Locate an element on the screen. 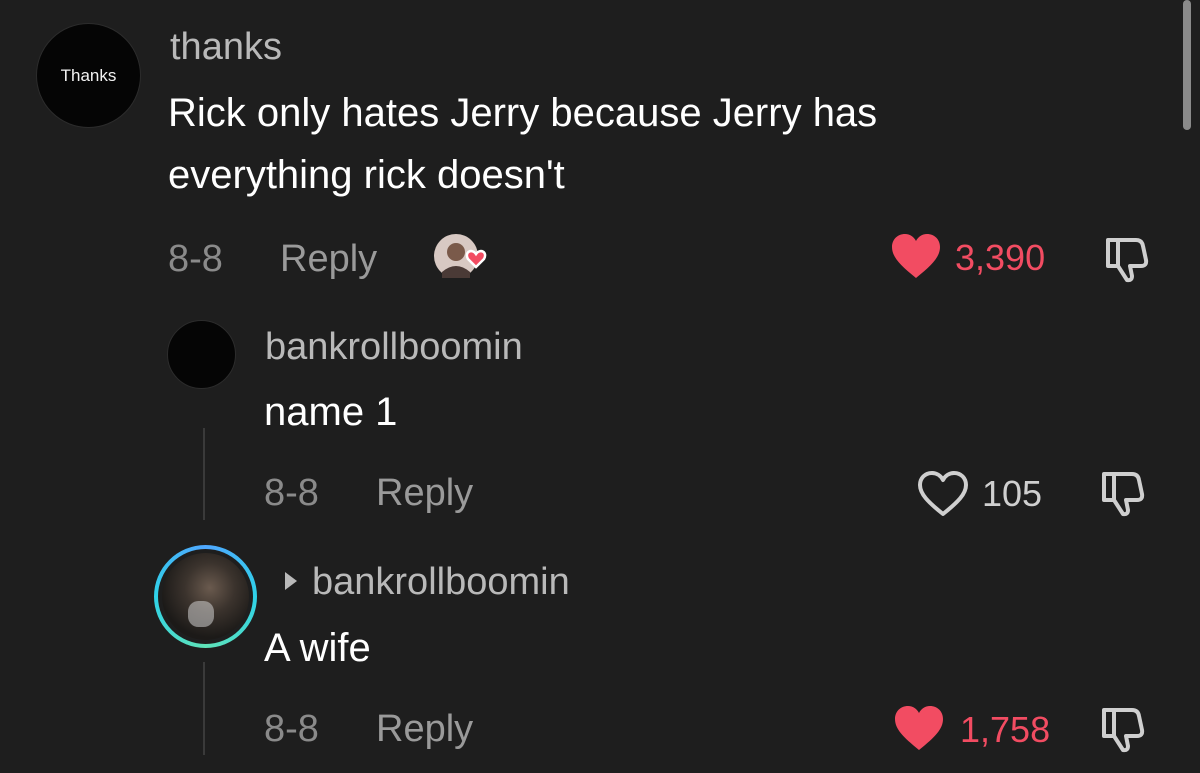 The height and width of the screenshot is (773, 1200). triangle-right-icon is located at coordinates (291, 581).